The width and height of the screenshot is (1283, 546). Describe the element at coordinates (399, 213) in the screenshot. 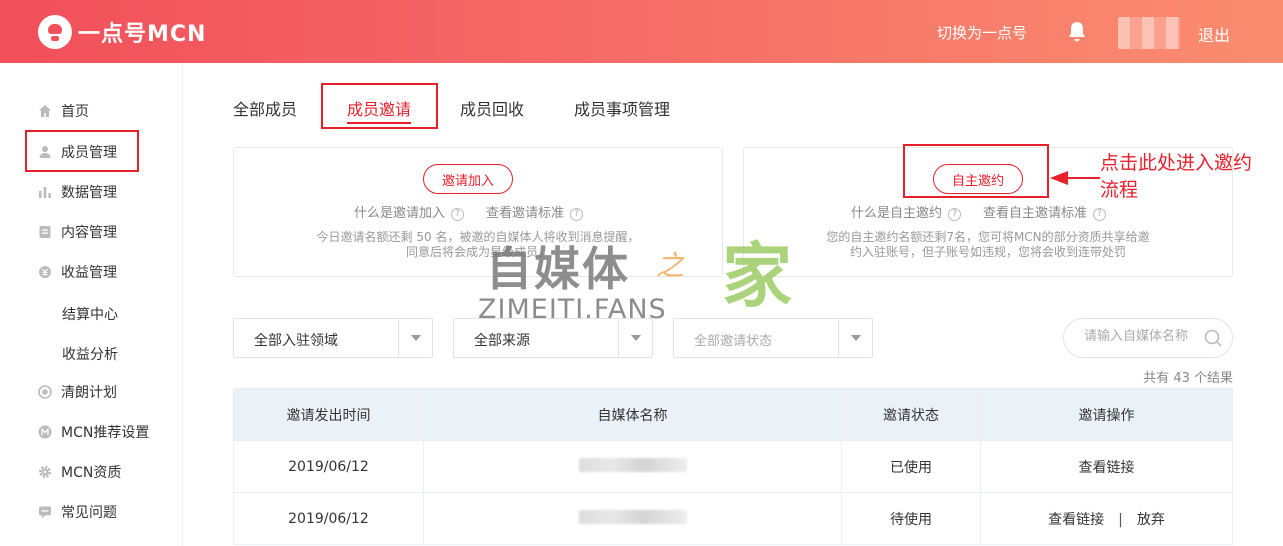

I see `what-is-invite-link: 什么是邀请加入` at that location.